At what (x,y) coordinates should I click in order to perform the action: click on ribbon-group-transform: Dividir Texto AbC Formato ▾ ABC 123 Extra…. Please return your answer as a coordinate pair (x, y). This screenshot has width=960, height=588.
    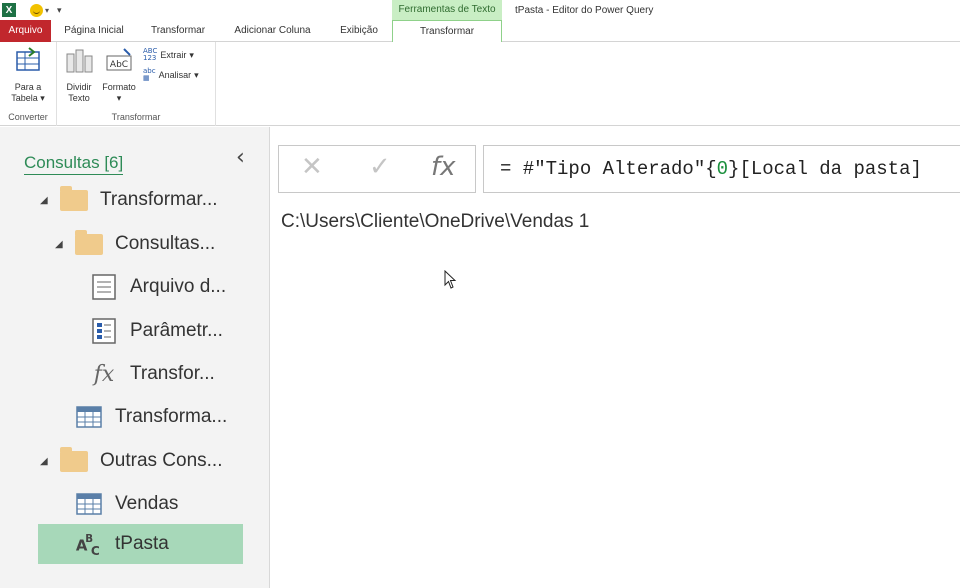
    Looking at the image, I should click on (136, 84).